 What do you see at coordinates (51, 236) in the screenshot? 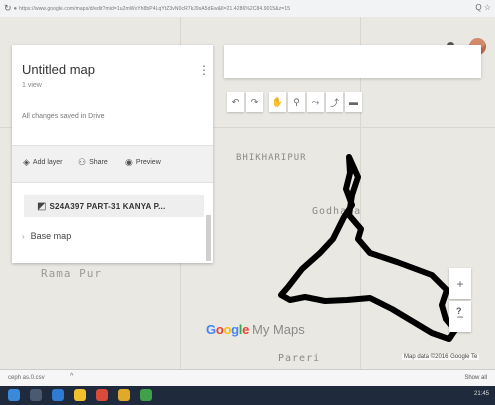
I see `base-map-label: Base map` at bounding box center [51, 236].